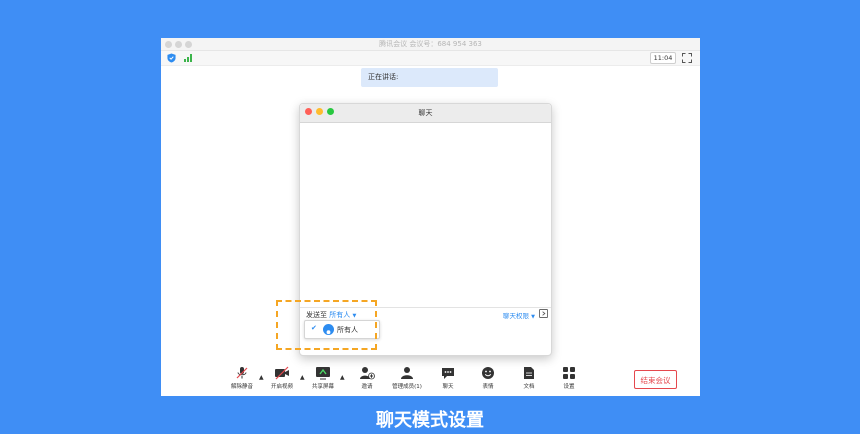  Describe the element at coordinates (543, 313) in the screenshot. I see `popout-icon` at that location.